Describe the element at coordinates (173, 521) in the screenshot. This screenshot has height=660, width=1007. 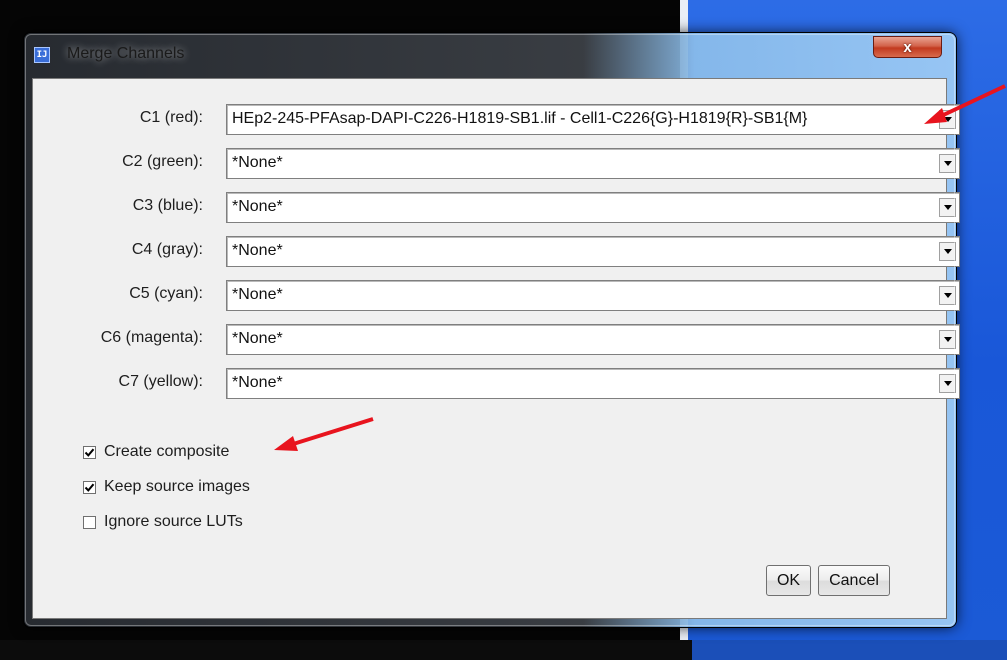
I see `ignore-source-luts-label: Ignore source LUTs` at that location.